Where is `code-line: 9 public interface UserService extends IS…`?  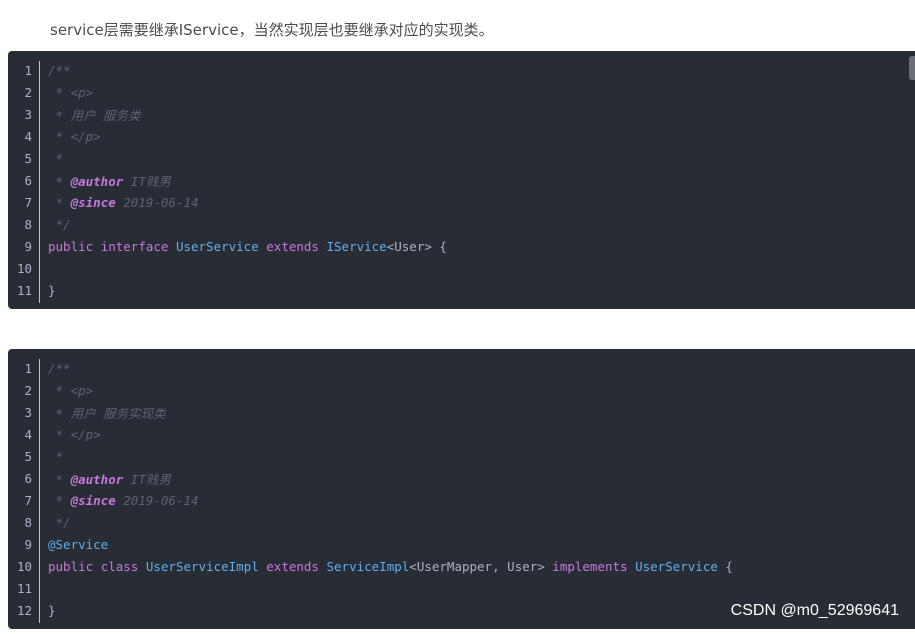 code-line: 9 public interface UserService extends IS… is located at coordinates (461, 246).